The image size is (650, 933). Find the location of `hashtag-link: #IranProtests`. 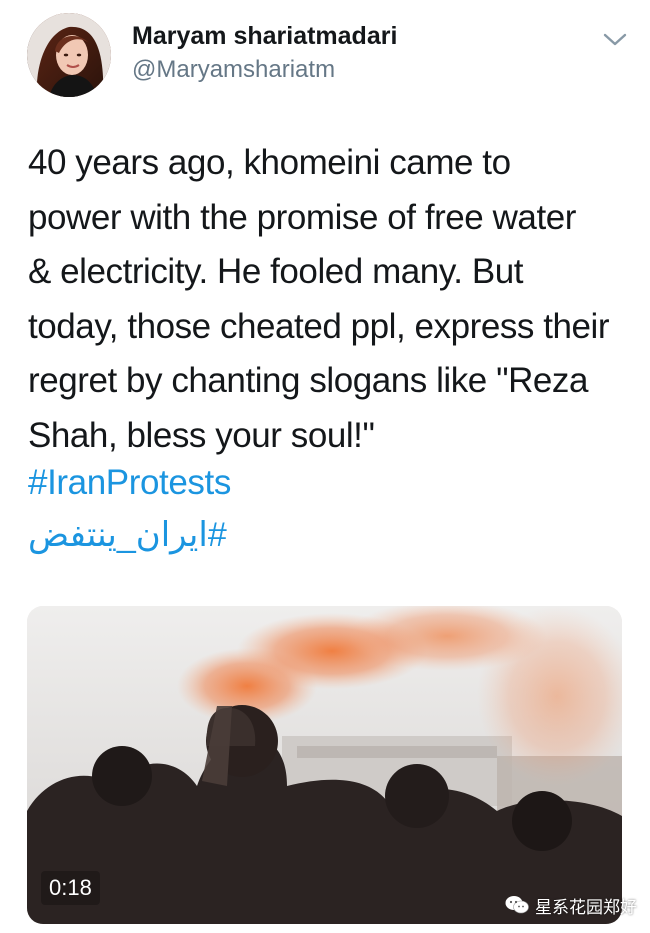

hashtag-link: #IranProtests is located at coordinates (129, 483).